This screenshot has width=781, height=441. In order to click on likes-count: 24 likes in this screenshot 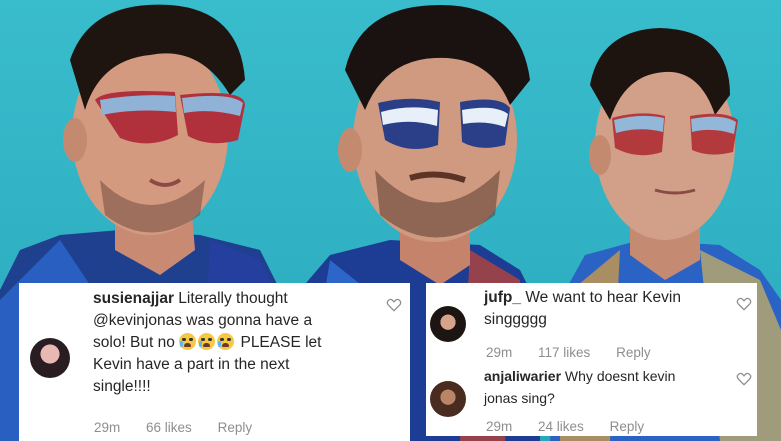, I will do `click(561, 426)`.